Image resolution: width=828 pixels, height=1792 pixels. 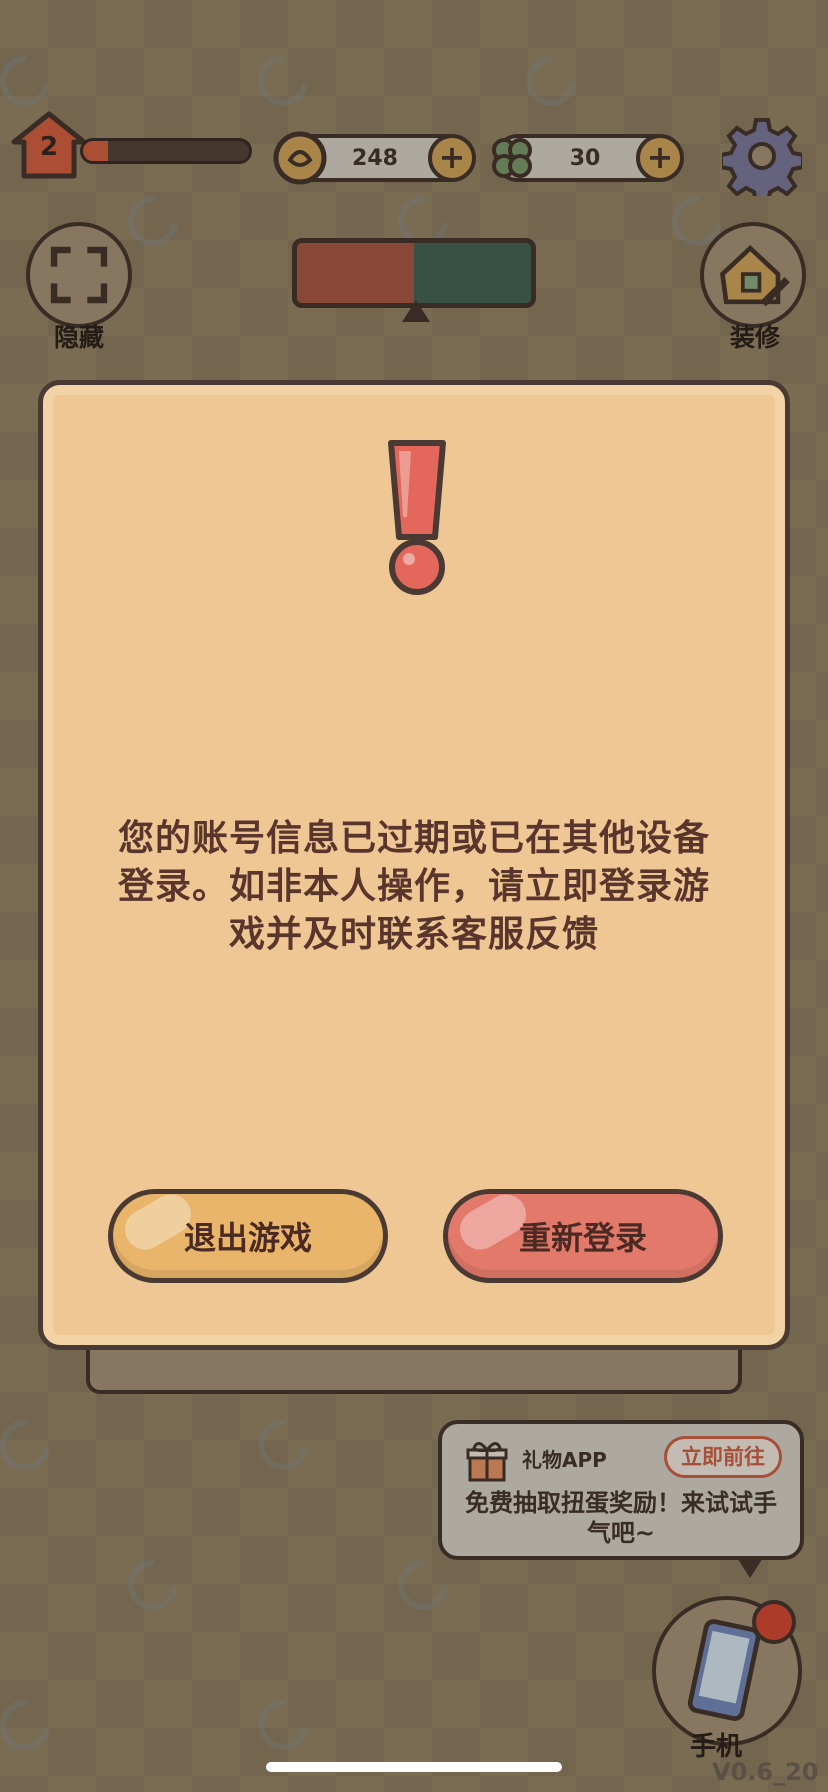 I want to click on relogin-label: 重新登录, so click(x=582, y=1238).